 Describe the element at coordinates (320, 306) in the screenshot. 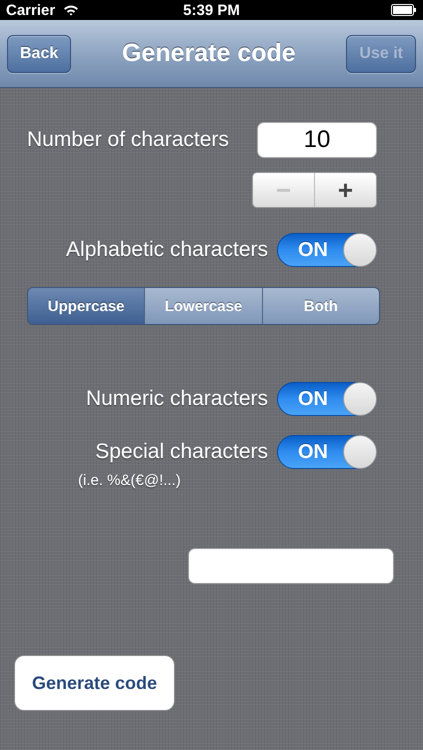

I see `case-option: Both` at that location.